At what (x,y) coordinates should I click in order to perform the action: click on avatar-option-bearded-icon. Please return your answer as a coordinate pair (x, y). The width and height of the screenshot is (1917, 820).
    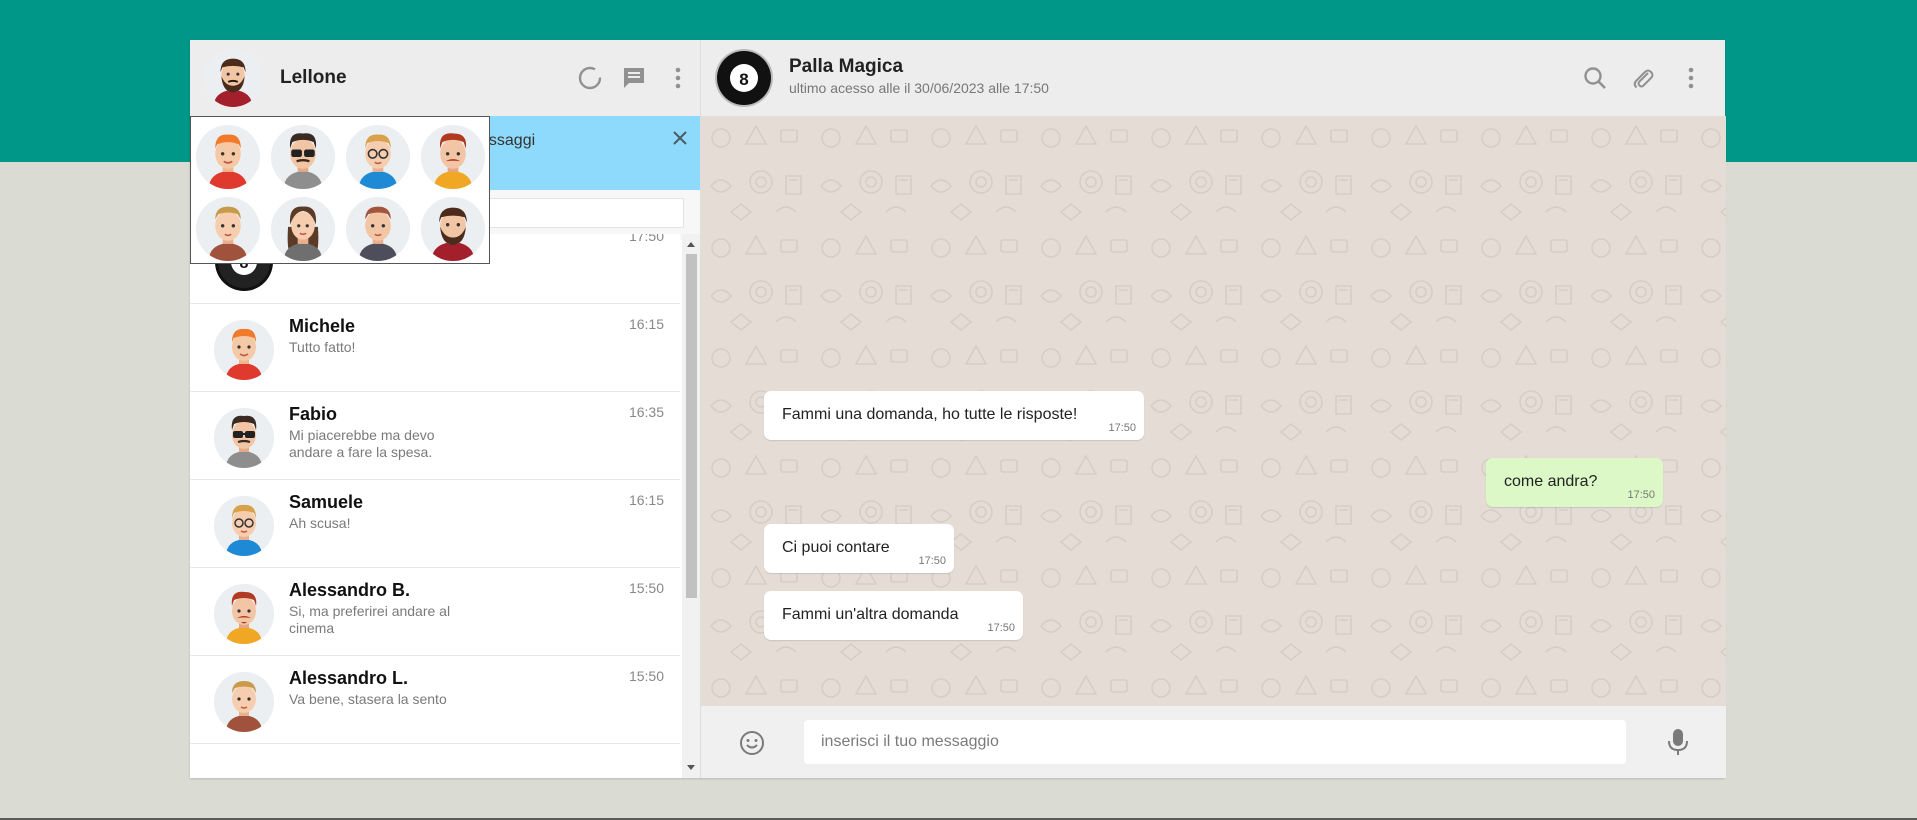
    Looking at the image, I should click on (453, 229).